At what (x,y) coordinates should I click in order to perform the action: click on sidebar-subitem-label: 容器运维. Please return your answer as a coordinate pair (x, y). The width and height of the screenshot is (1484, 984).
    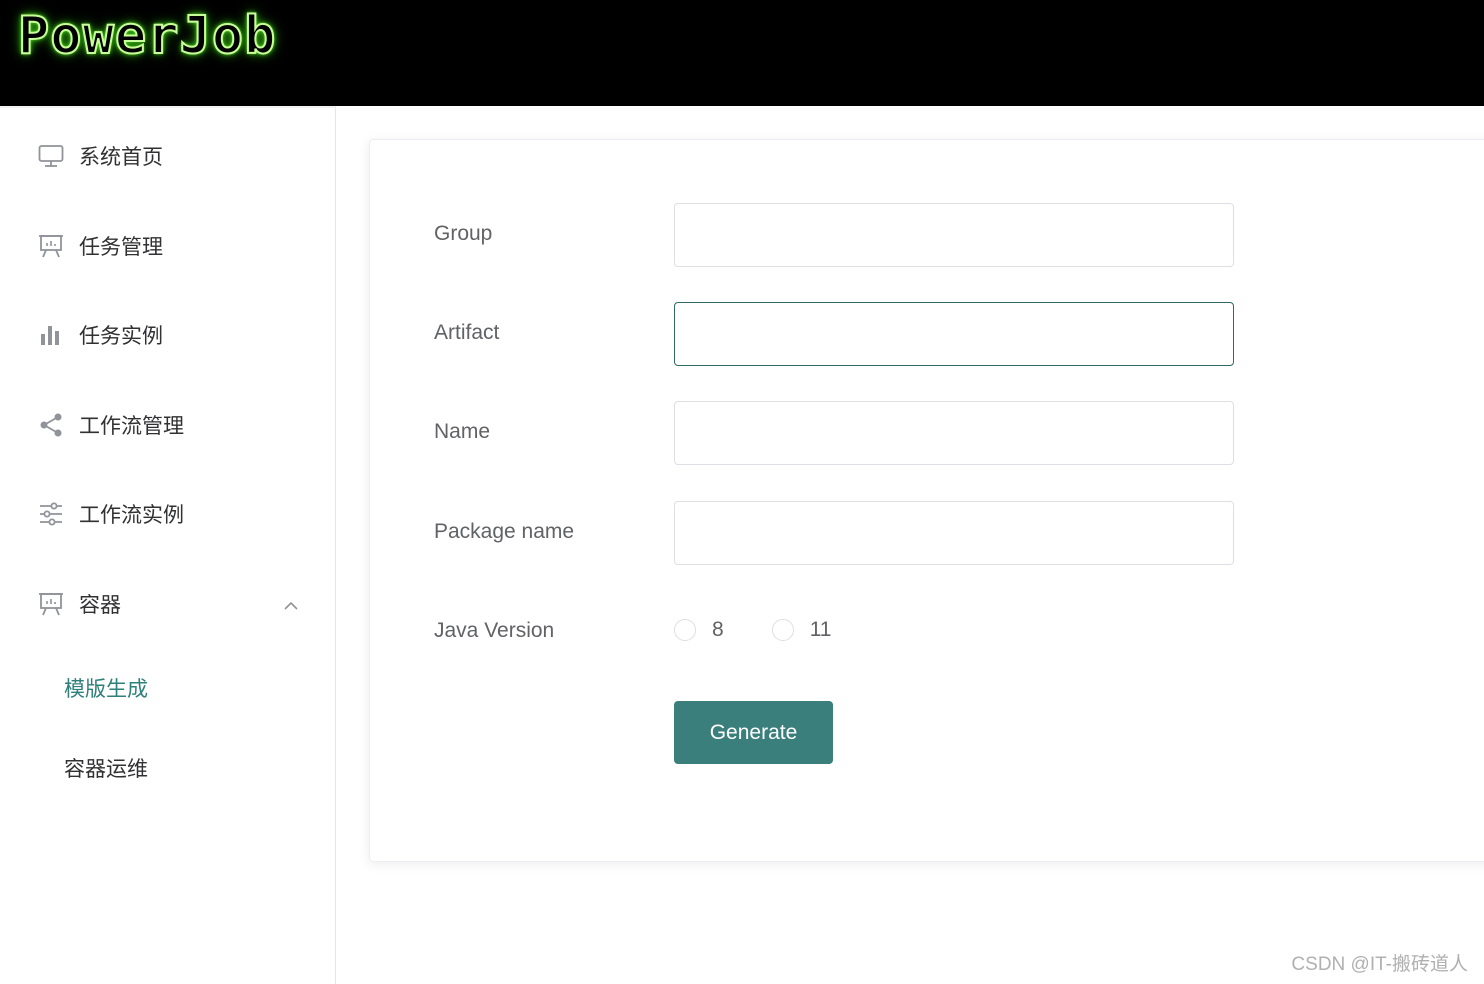
    Looking at the image, I should click on (106, 769).